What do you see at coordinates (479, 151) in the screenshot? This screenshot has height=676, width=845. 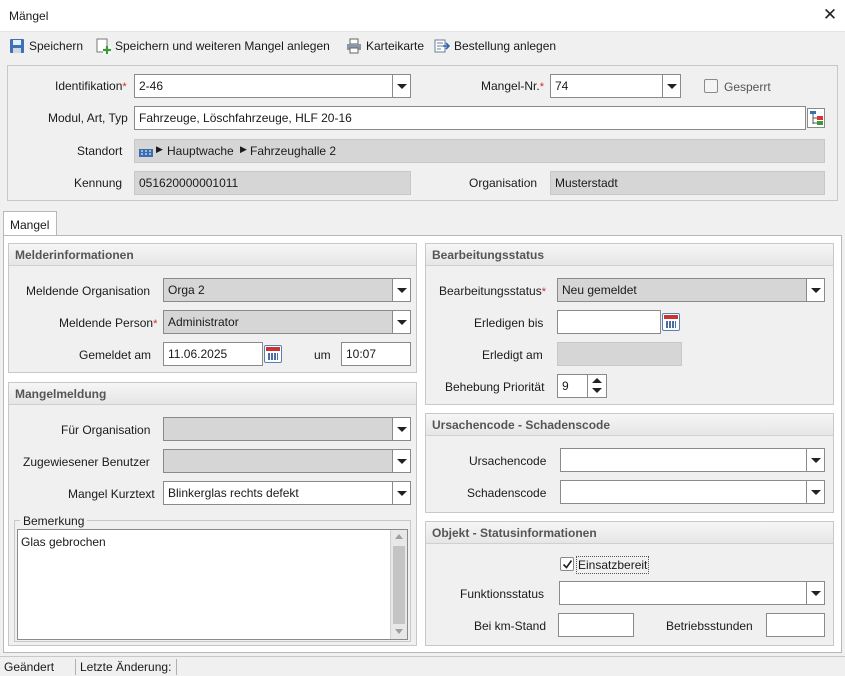 I see `standort-breadcrumb: ▶ Hauptwache ▶ Fahrzeughalle 2` at bounding box center [479, 151].